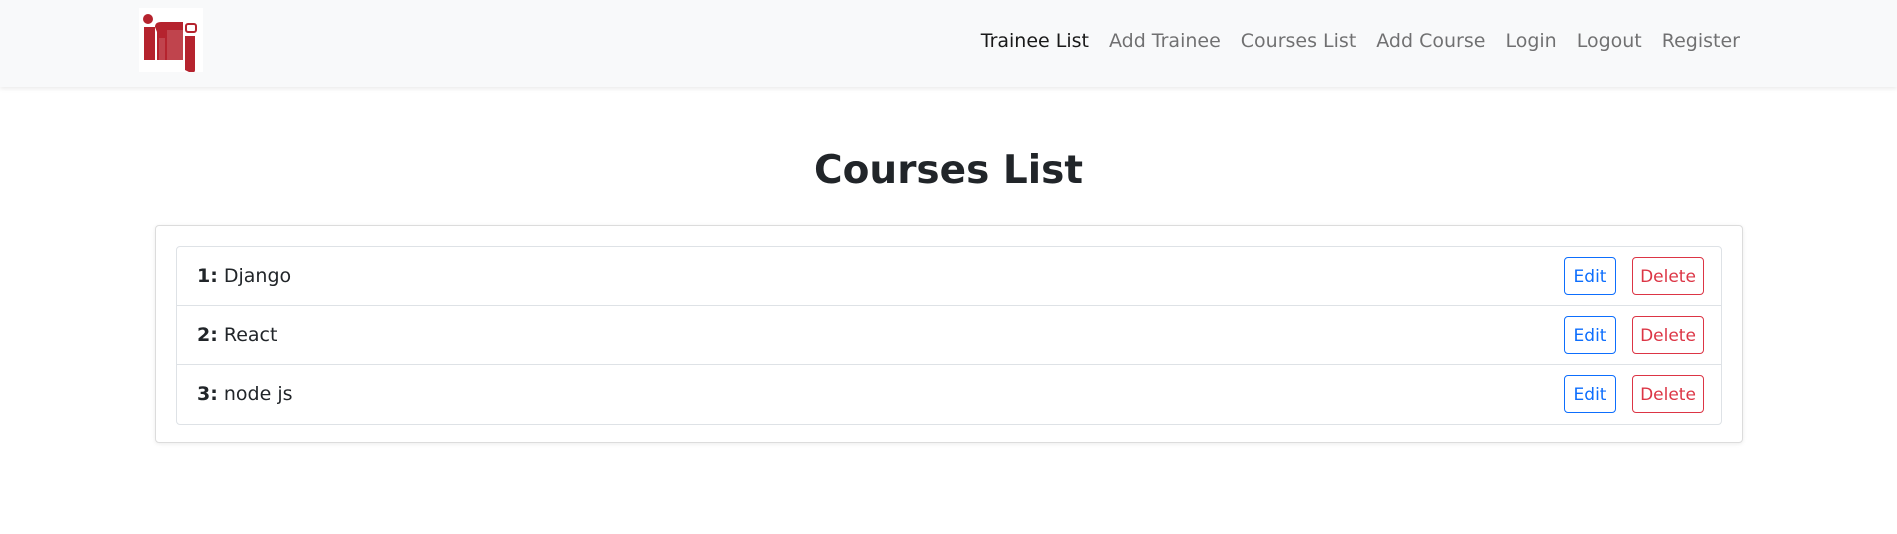 The height and width of the screenshot is (534, 1897). I want to click on page-title: Courses List, so click(948, 170).